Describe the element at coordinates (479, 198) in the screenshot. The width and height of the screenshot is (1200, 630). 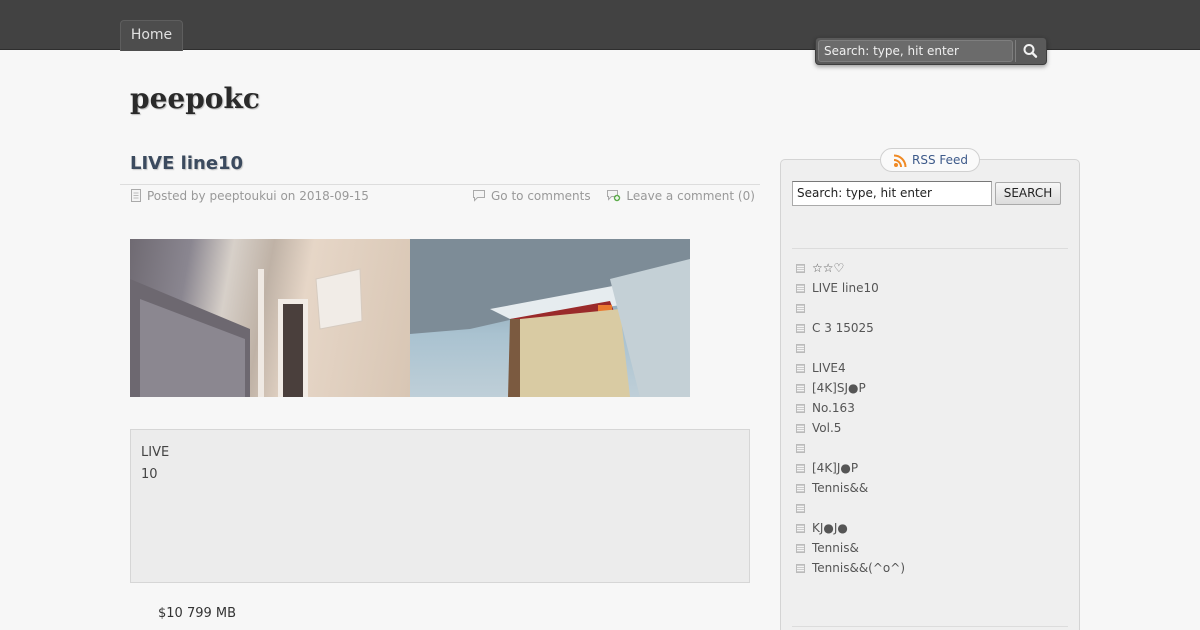
I see `comment-icon` at that location.